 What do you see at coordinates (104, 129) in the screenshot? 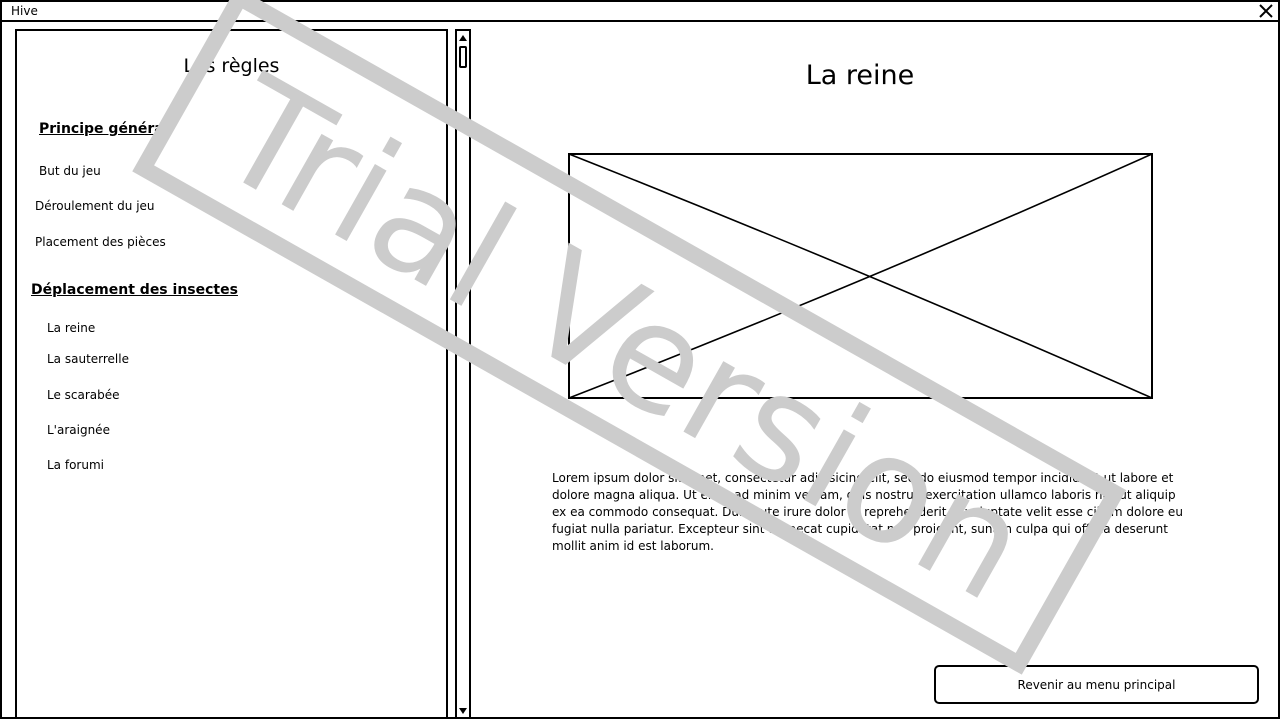
I see `section-heading-principe: Principe général` at bounding box center [104, 129].